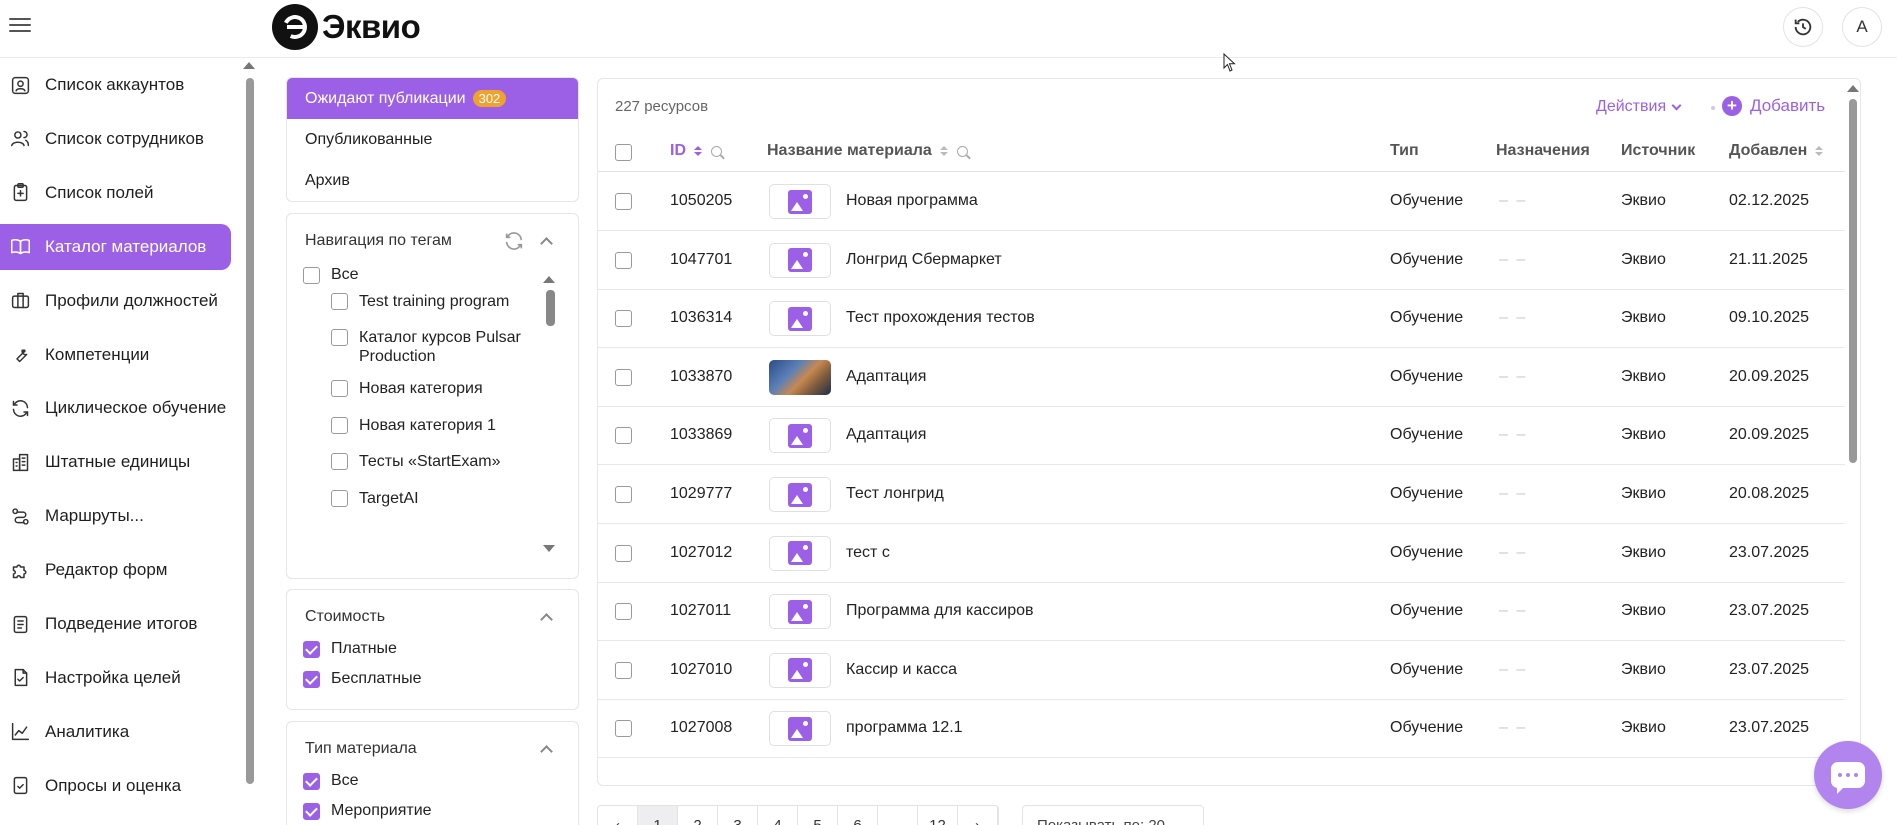  Describe the element at coordinates (940, 611) in the screenshot. I see `cell-name: Программа для кассиров` at that location.